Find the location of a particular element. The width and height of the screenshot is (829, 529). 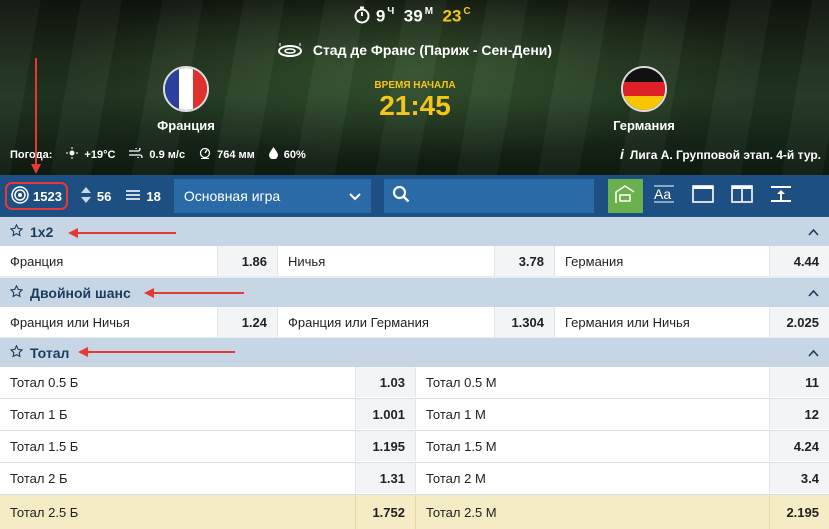

market-header-1x2: 1x2 is located at coordinates (414, 232).